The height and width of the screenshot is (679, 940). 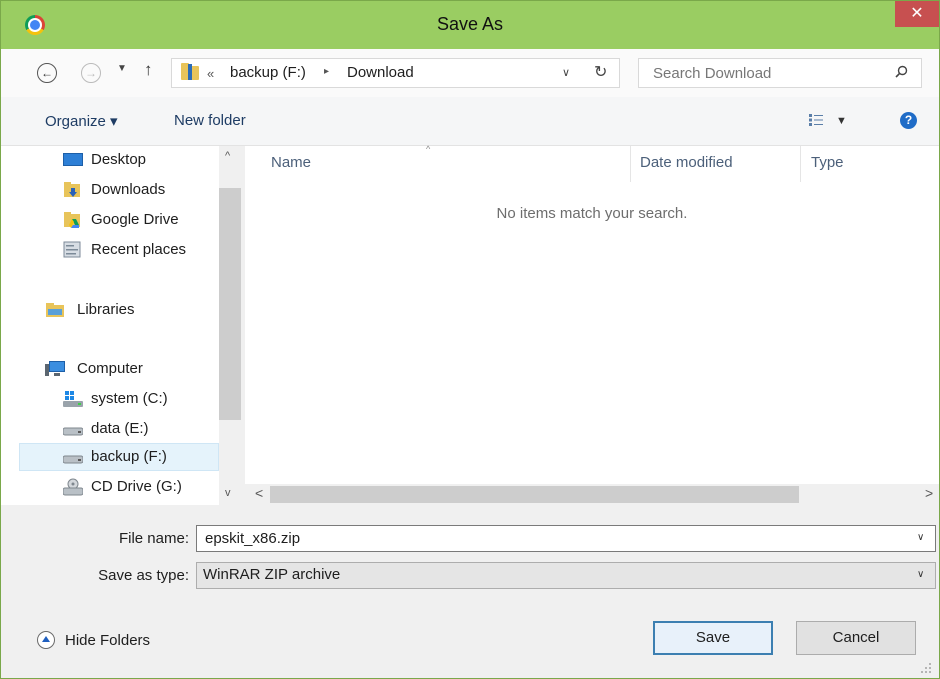 What do you see at coordinates (380, 72) in the screenshot?
I see `breadcrumb-download: Download` at bounding box center [380, 72].